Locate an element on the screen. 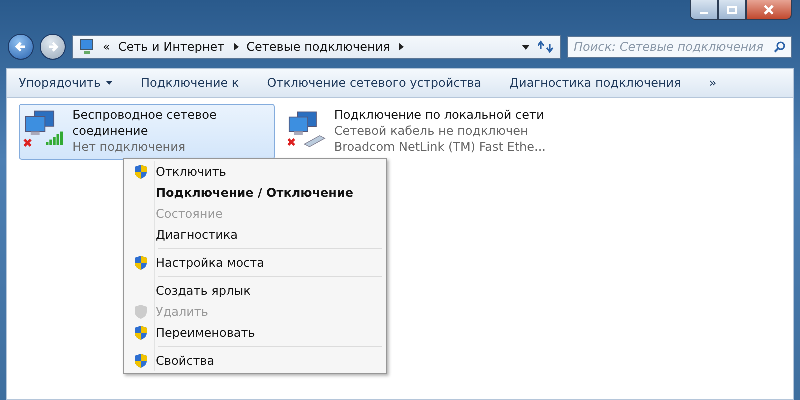 This screenshot has height=400, width=800. toolbar-overflow-button: » is located at coordinates (713, 83).